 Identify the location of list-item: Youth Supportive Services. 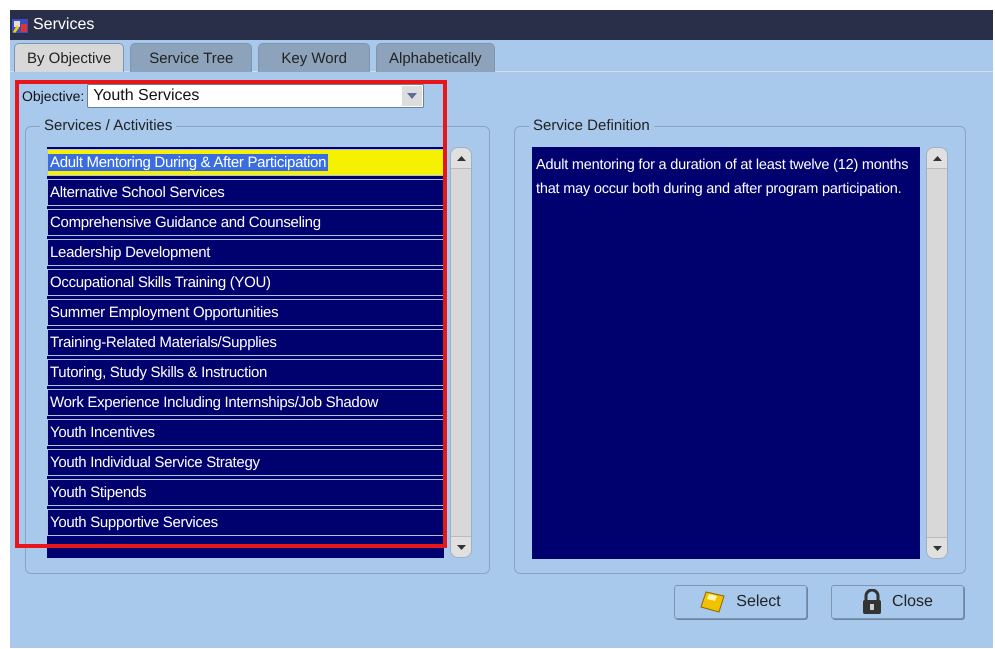
(245, 522).